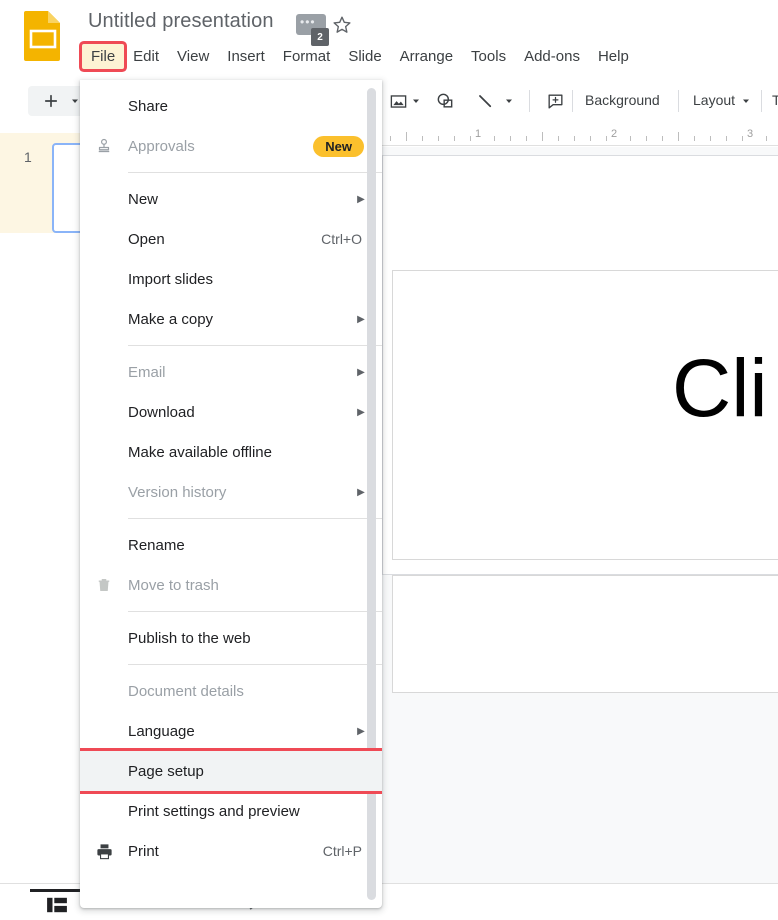 Image resolution: width=778 pixels, height=920 pixels. What do you see at coordinates (231, 106) in the screenshot?
I see `file-menu-item-share: Share` at bounding box center [231, 106].